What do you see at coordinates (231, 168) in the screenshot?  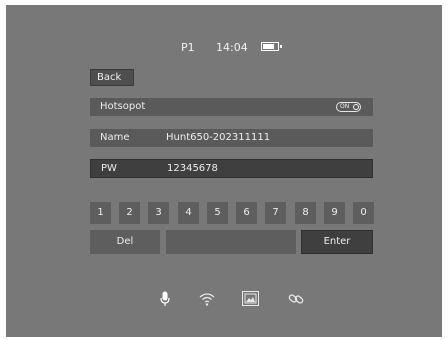 I see `password-row: PW 12345678` at bounding box center [231, 168].